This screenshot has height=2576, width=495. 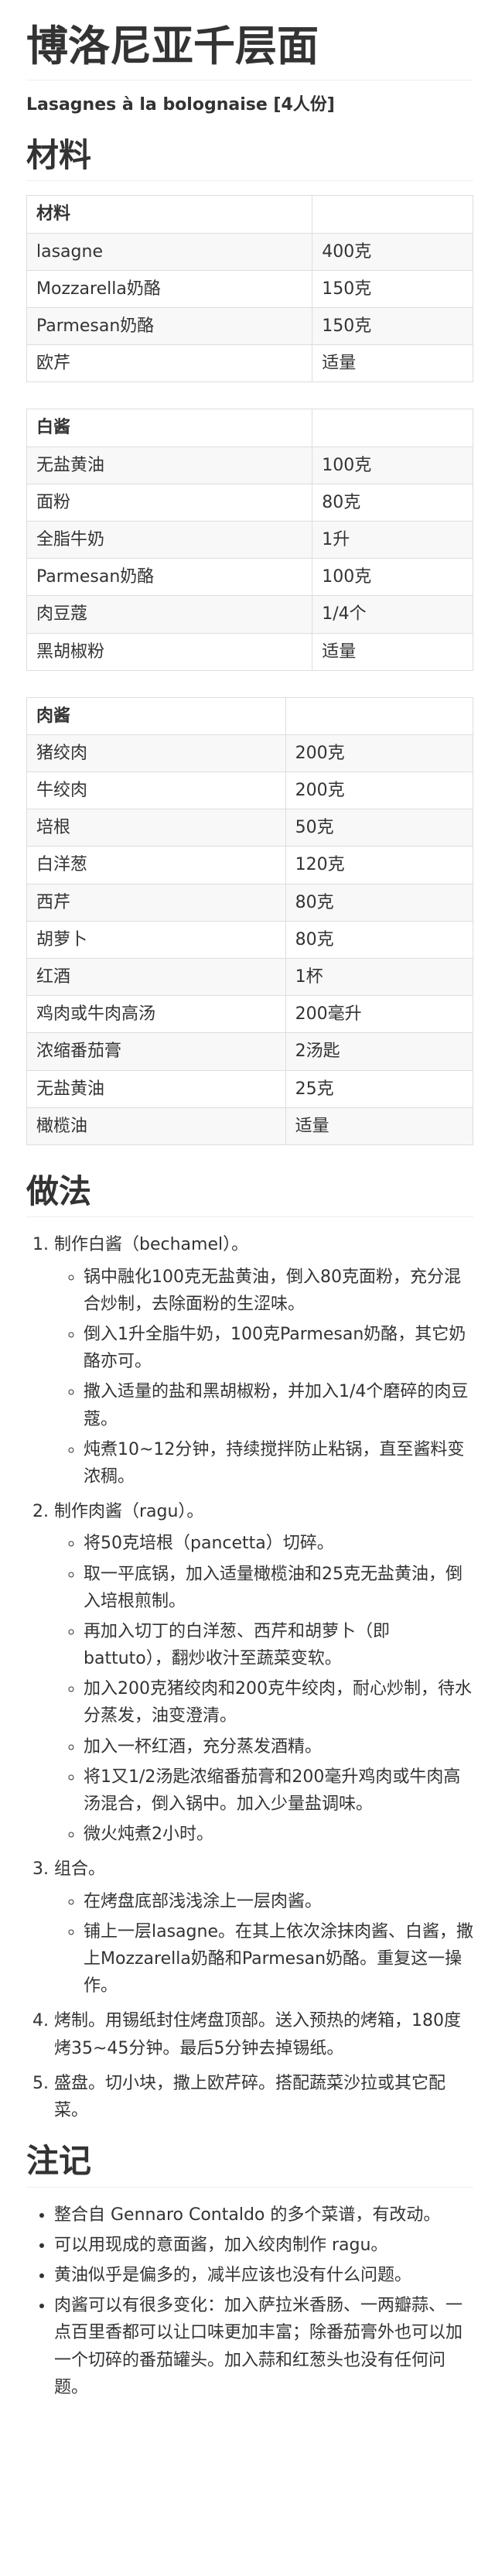 I want to click on table-row: 白洋葱 120克, so click(x=250, y=865).